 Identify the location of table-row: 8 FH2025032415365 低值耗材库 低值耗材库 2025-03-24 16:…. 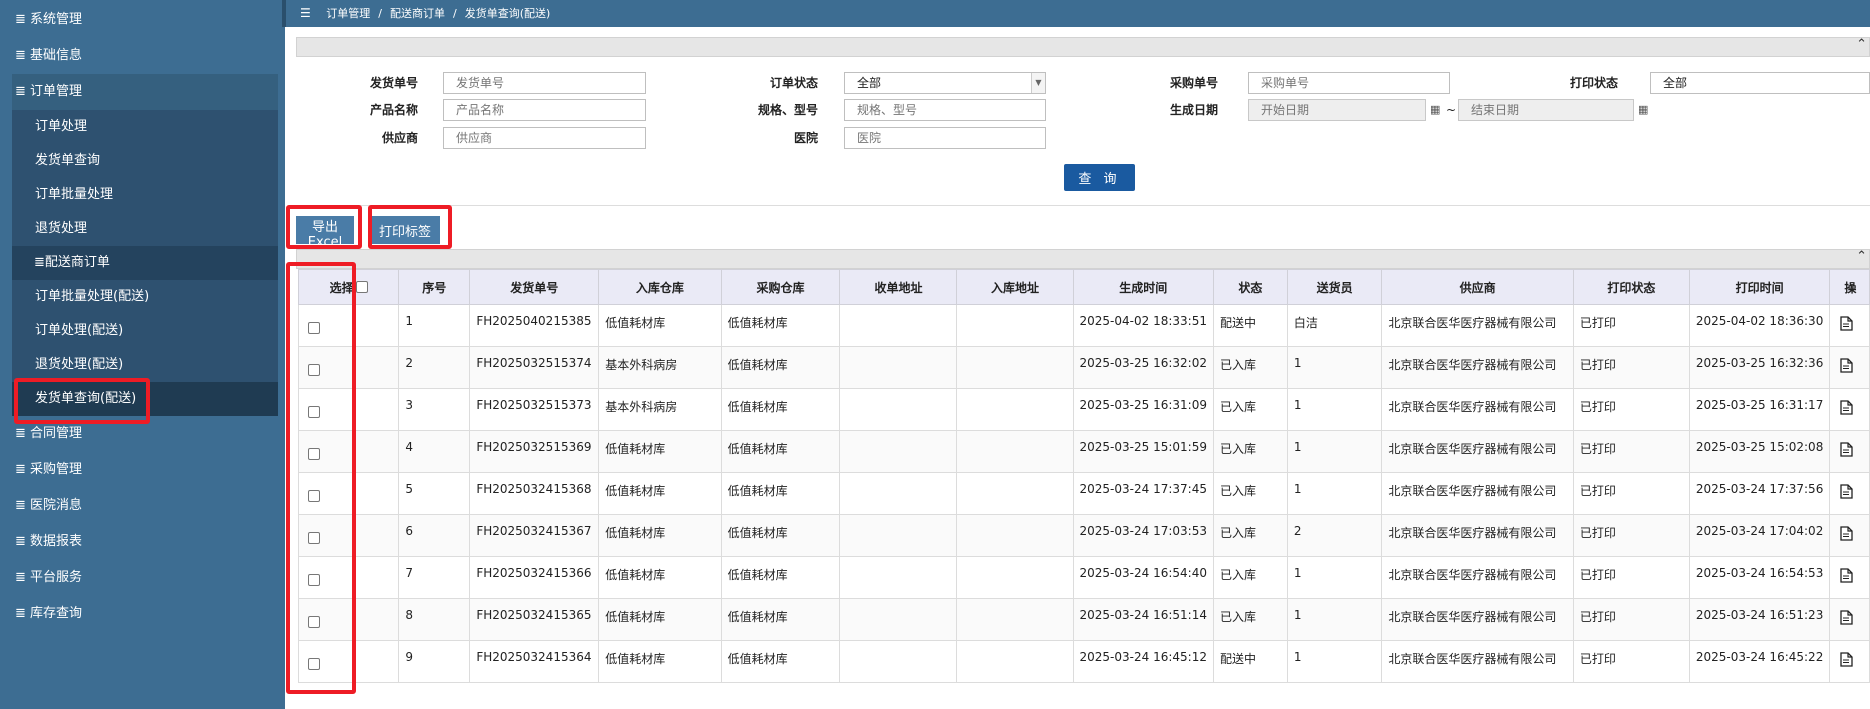
(1083, 619).